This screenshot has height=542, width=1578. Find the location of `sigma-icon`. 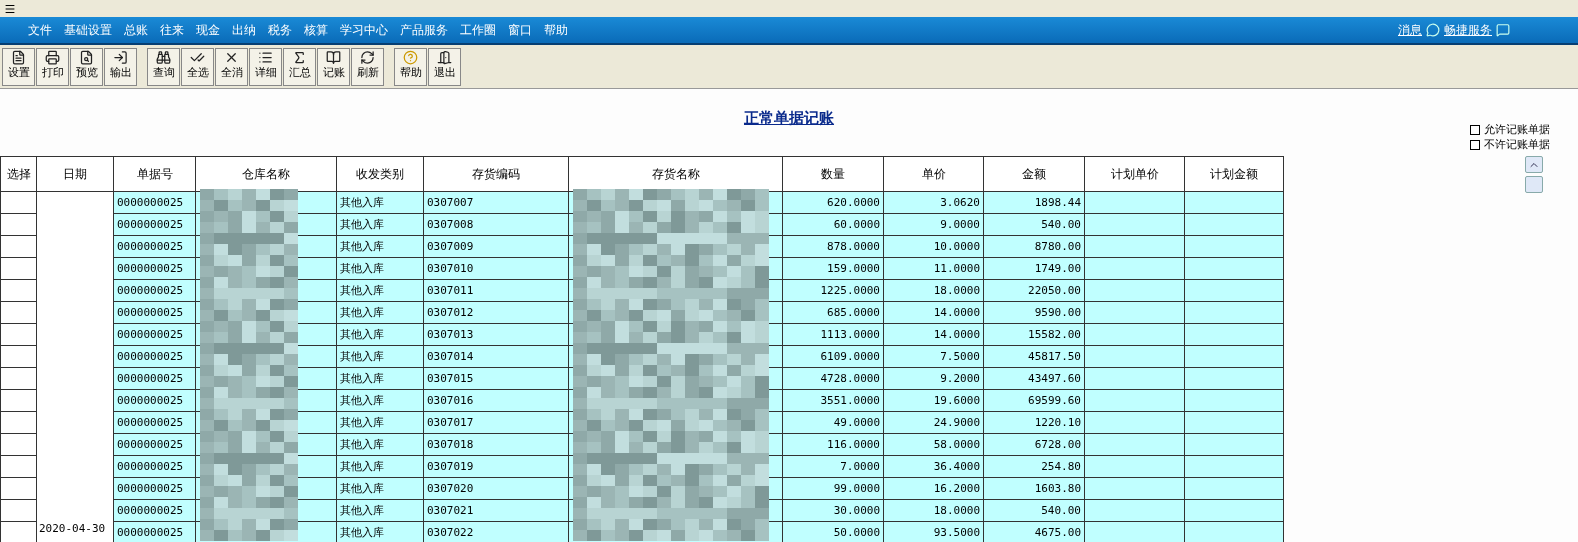

sigma-icon is located at coordinates (299, 57).